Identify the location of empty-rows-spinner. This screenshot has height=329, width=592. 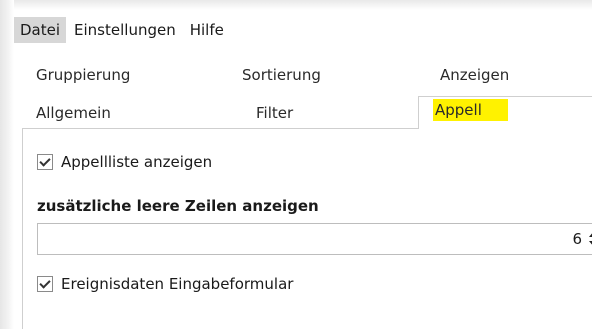
(314, 239).